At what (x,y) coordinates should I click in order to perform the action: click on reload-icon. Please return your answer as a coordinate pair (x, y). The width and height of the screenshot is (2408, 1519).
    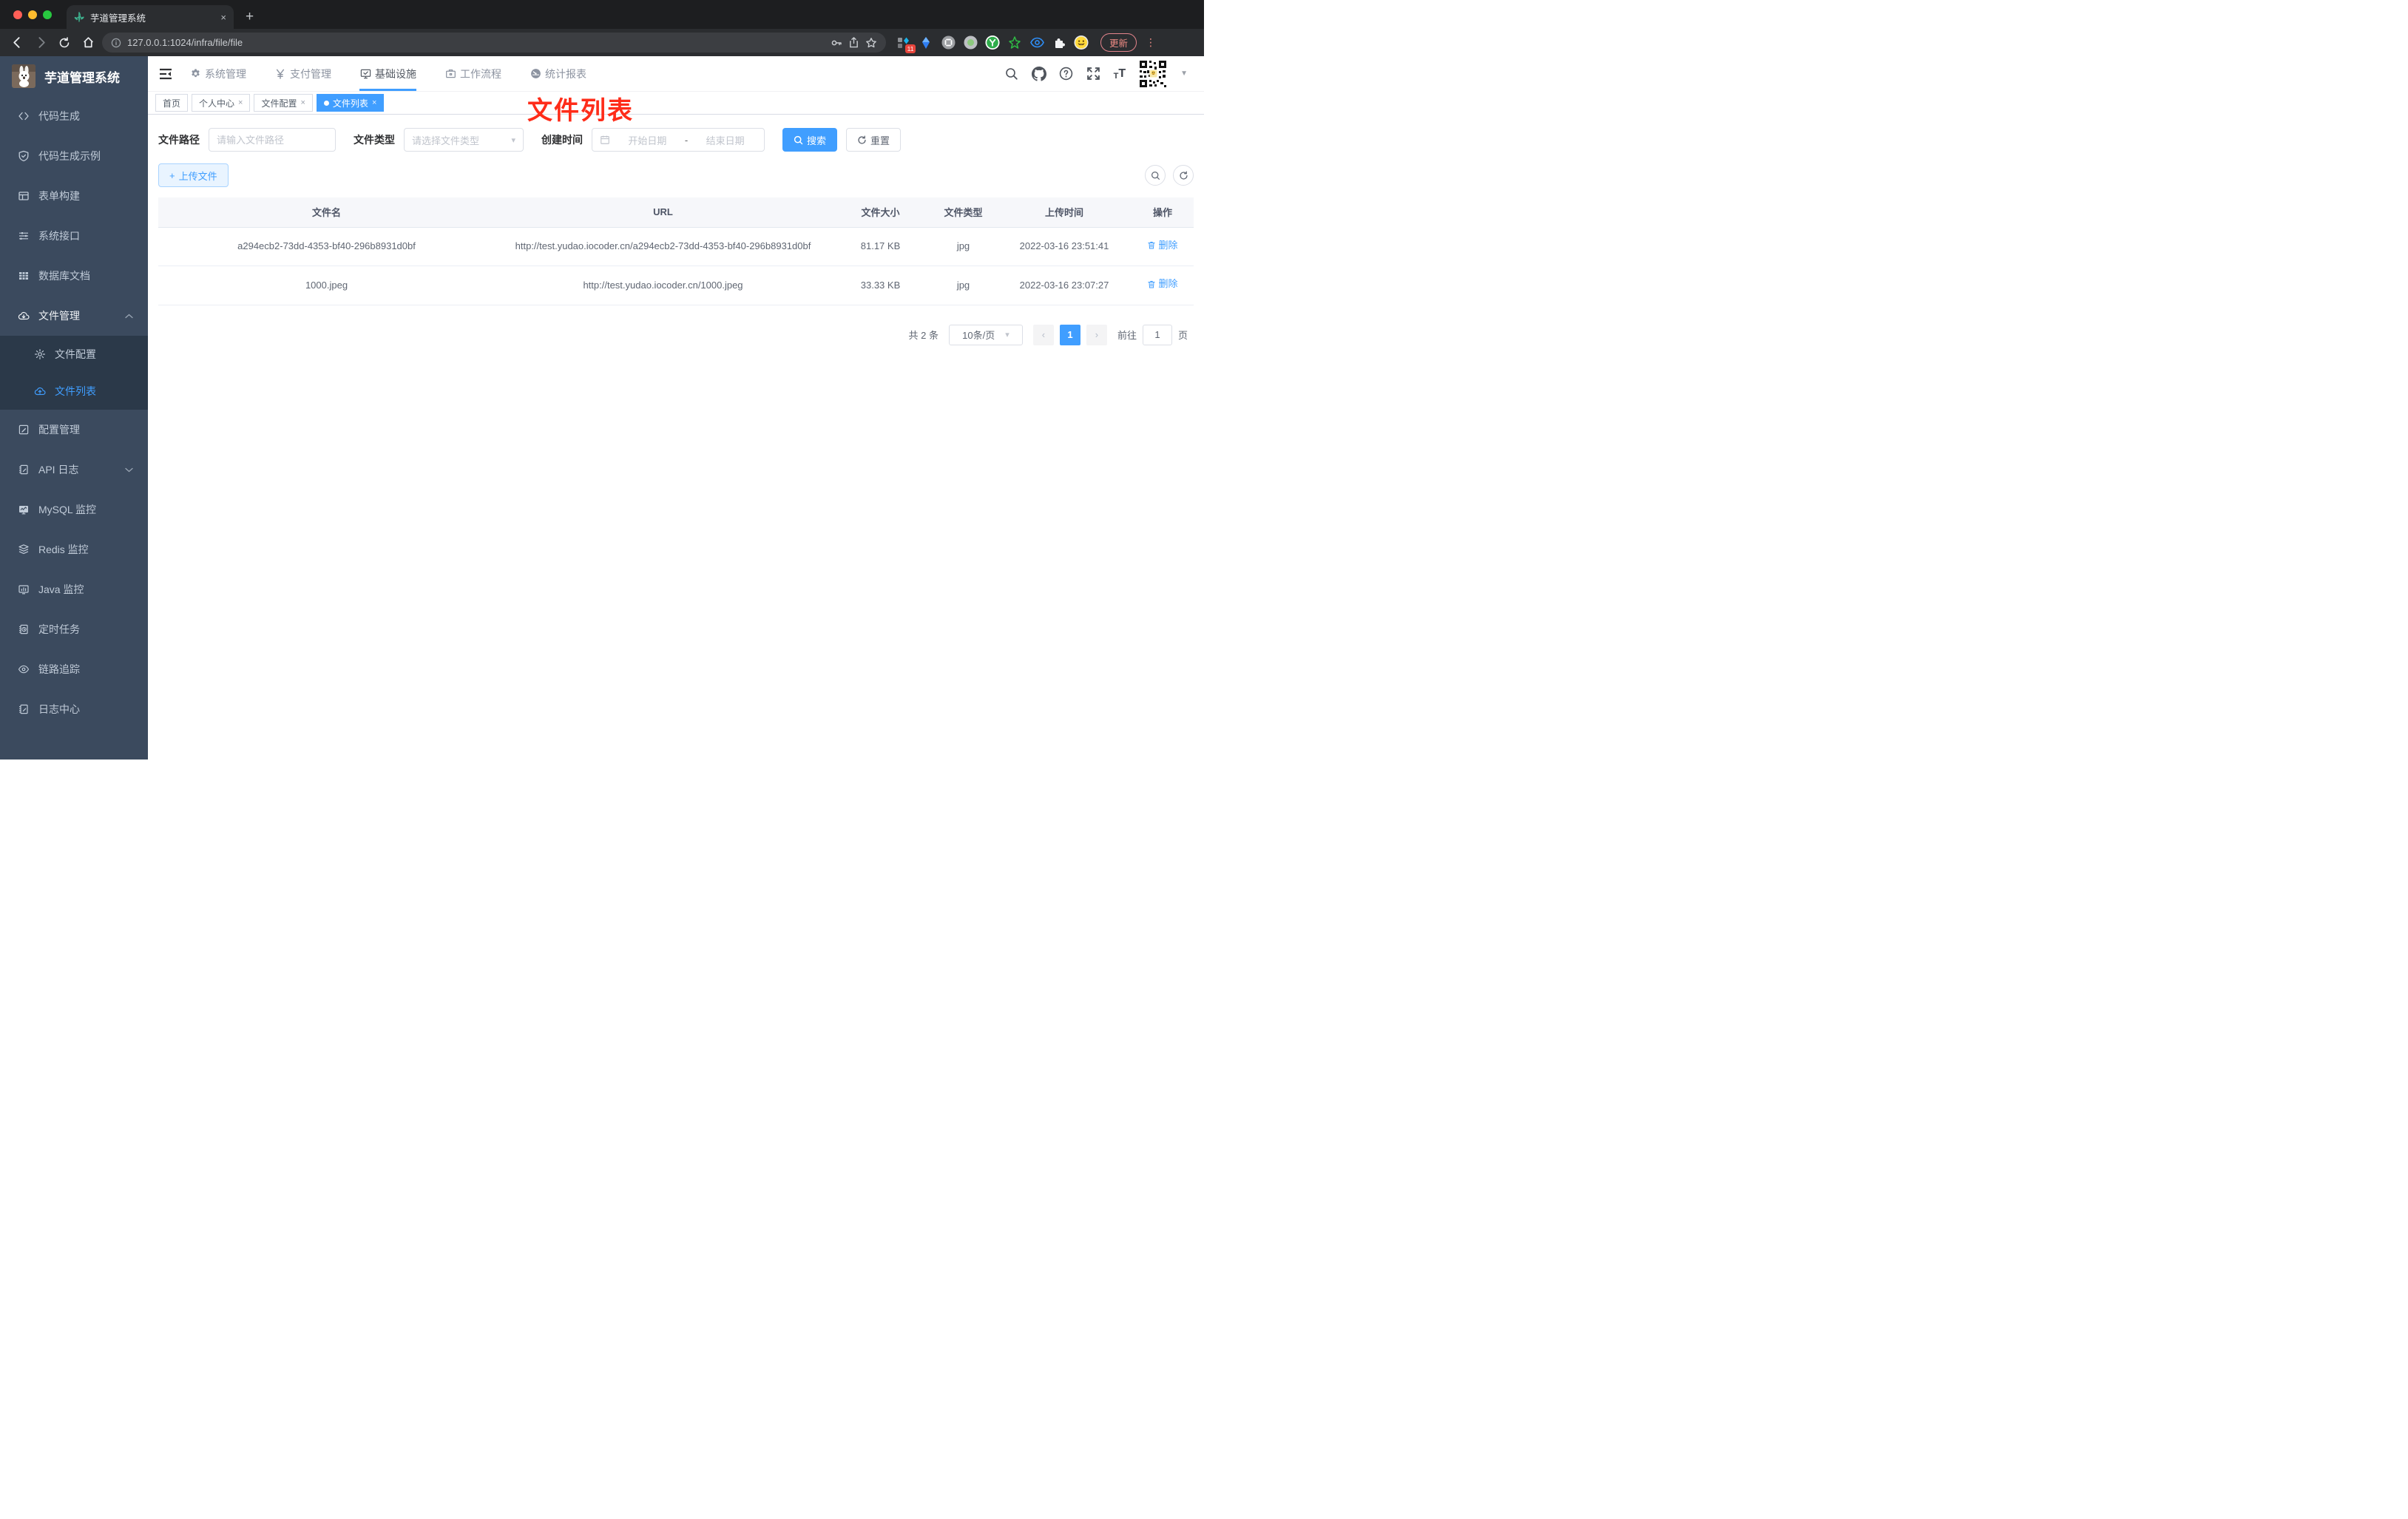
    Looking at the image, I should click on (64, 43).